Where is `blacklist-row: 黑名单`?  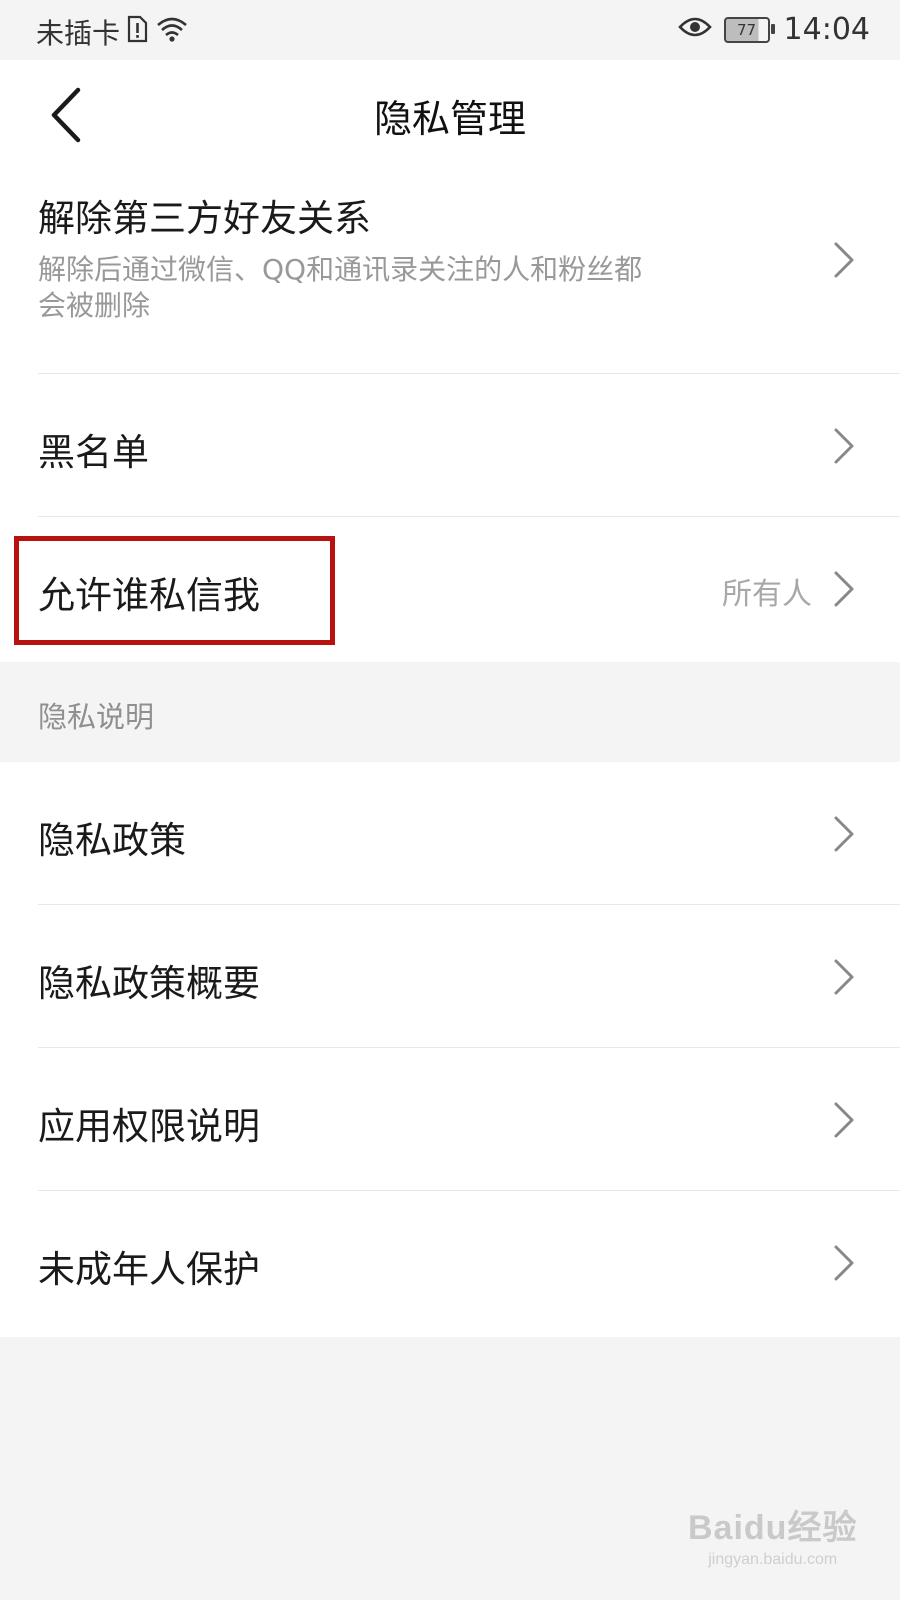 blacklist-row: 黑名单 is located at coordinates (450, 445).